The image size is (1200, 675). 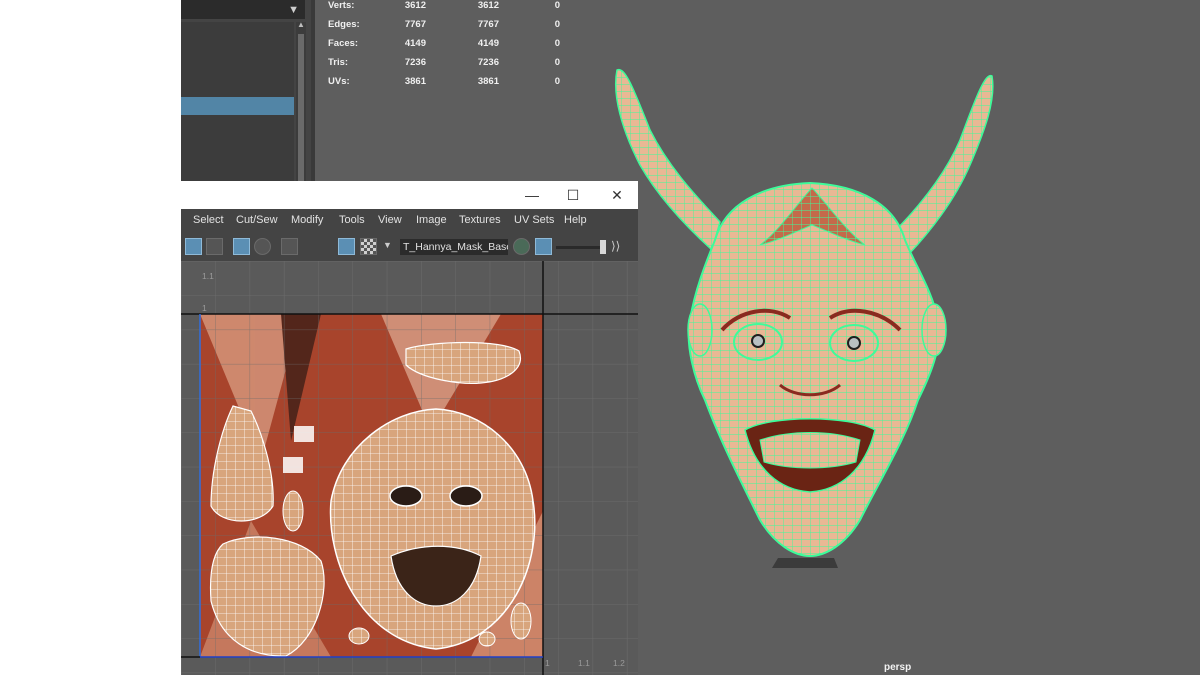 I want to click on mask-shadow, so click(x=805, y=563).